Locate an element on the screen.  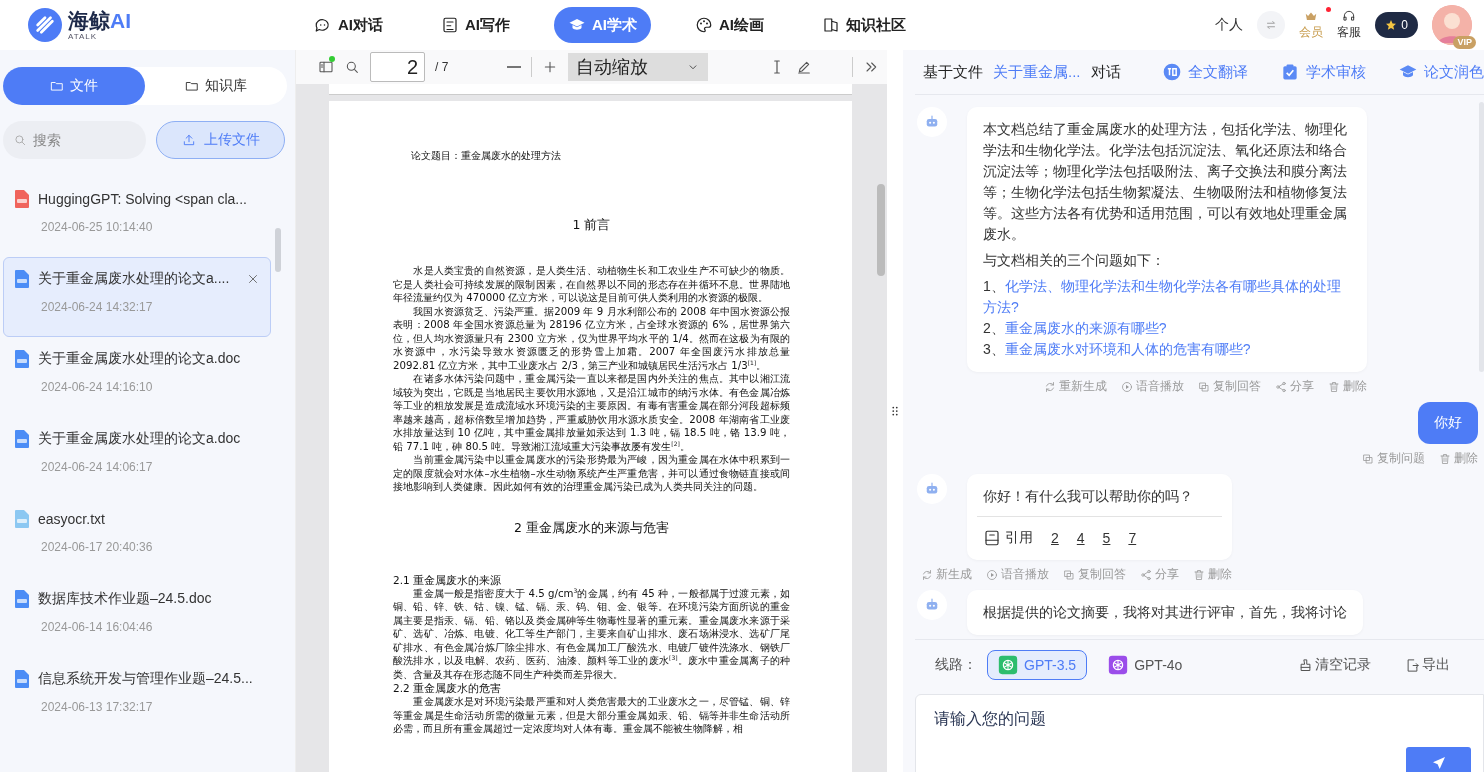
running-header: 论文题目：重金属废水的处理方法 is located at coordinates (486, 156).